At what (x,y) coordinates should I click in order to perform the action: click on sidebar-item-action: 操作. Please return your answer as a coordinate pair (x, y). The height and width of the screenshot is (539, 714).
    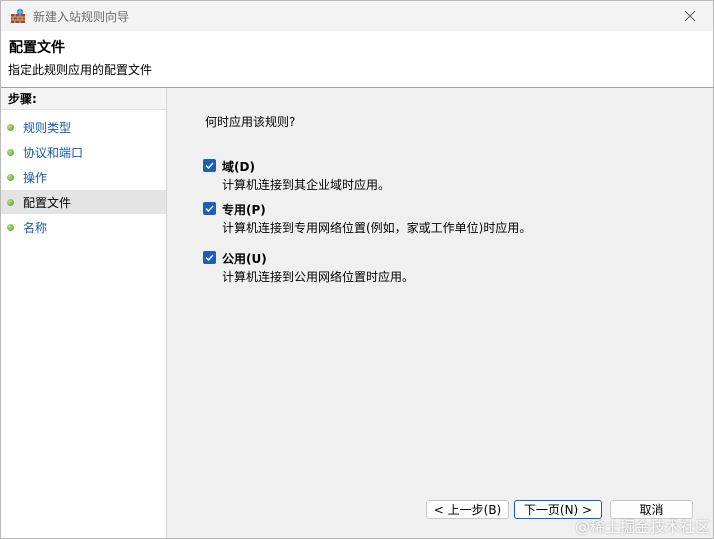
    Looking at the image, I should click on (83, 177).